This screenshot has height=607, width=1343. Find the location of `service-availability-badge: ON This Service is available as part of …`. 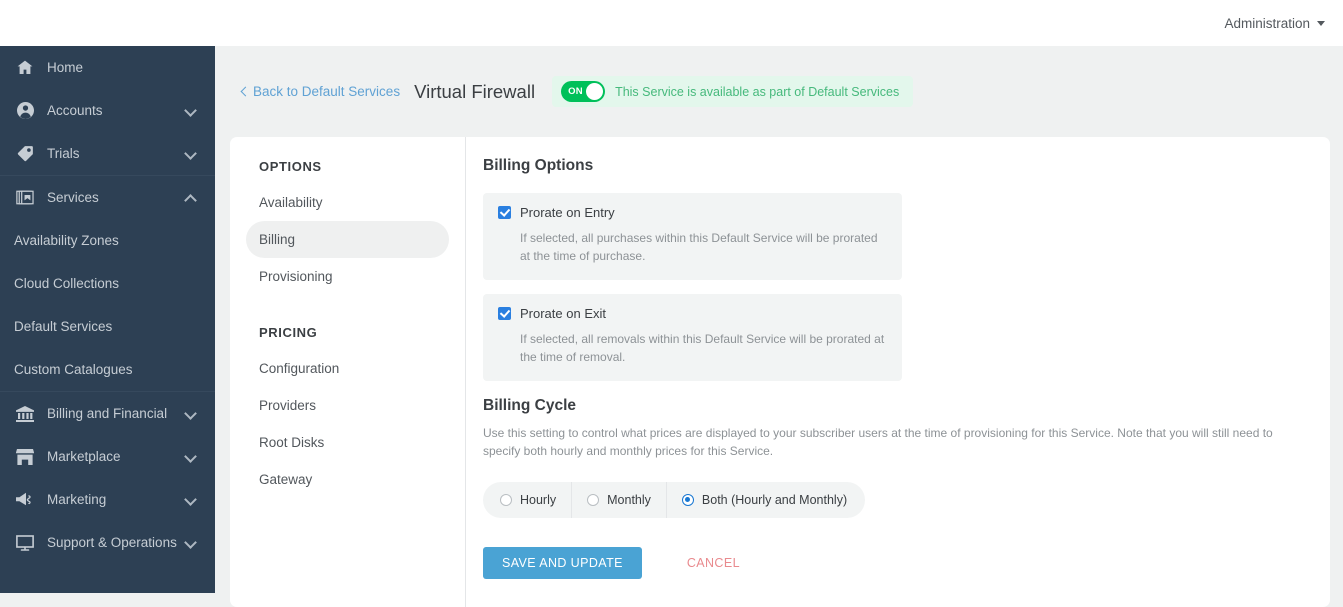

service-availability-badge: ON This Service is available as part of … is located at coordinates (733, 91).